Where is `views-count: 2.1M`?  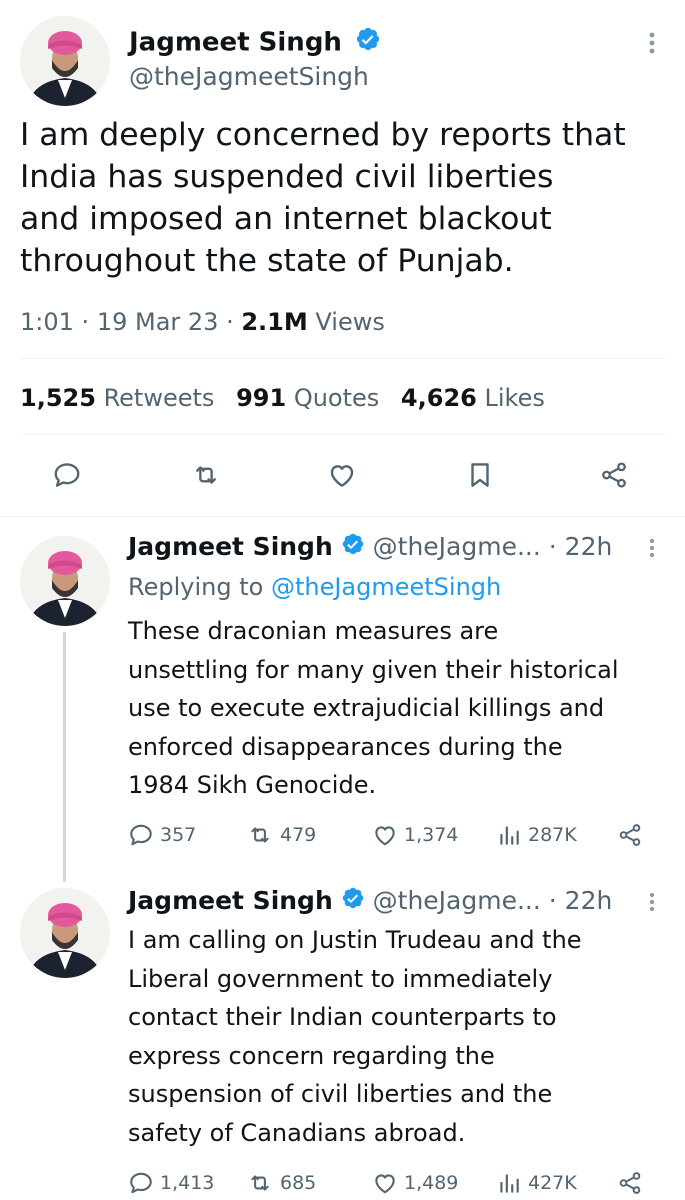
views-count: 2.1M is located at coordinates (274, 322).